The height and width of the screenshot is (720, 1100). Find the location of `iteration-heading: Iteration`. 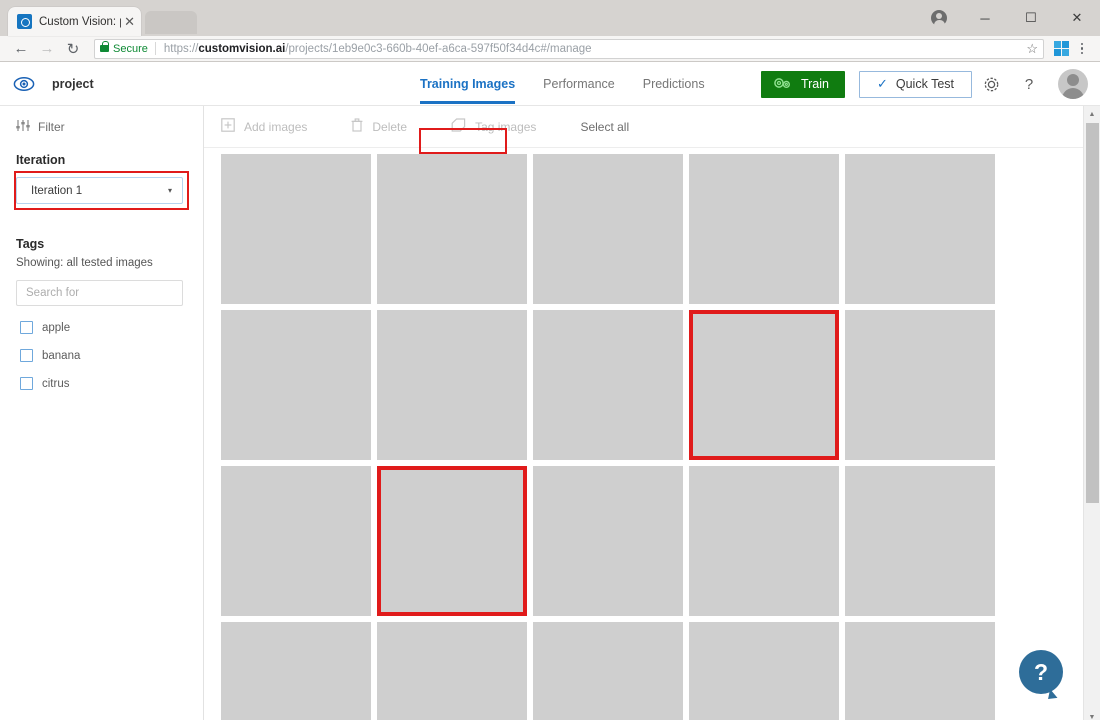

iteration-heading: Iteration is located at coordinates (41, 160).